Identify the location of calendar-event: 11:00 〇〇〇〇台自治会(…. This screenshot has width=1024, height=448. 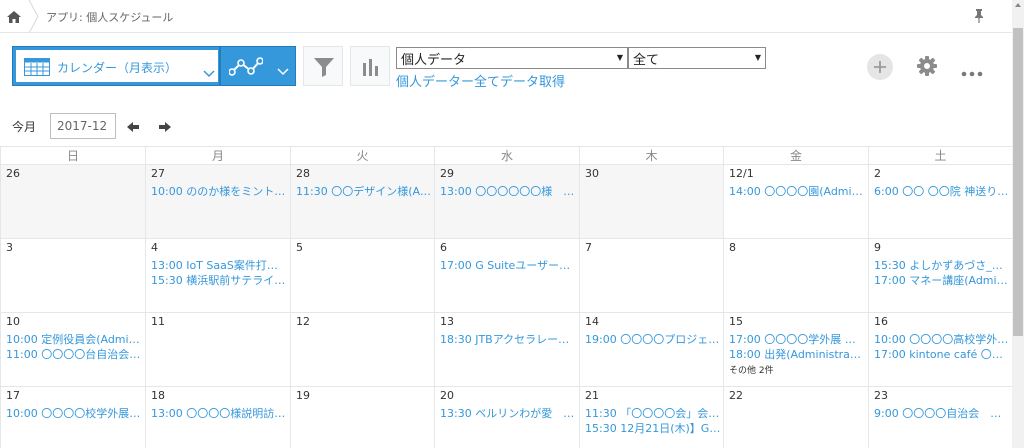
(74, 354).